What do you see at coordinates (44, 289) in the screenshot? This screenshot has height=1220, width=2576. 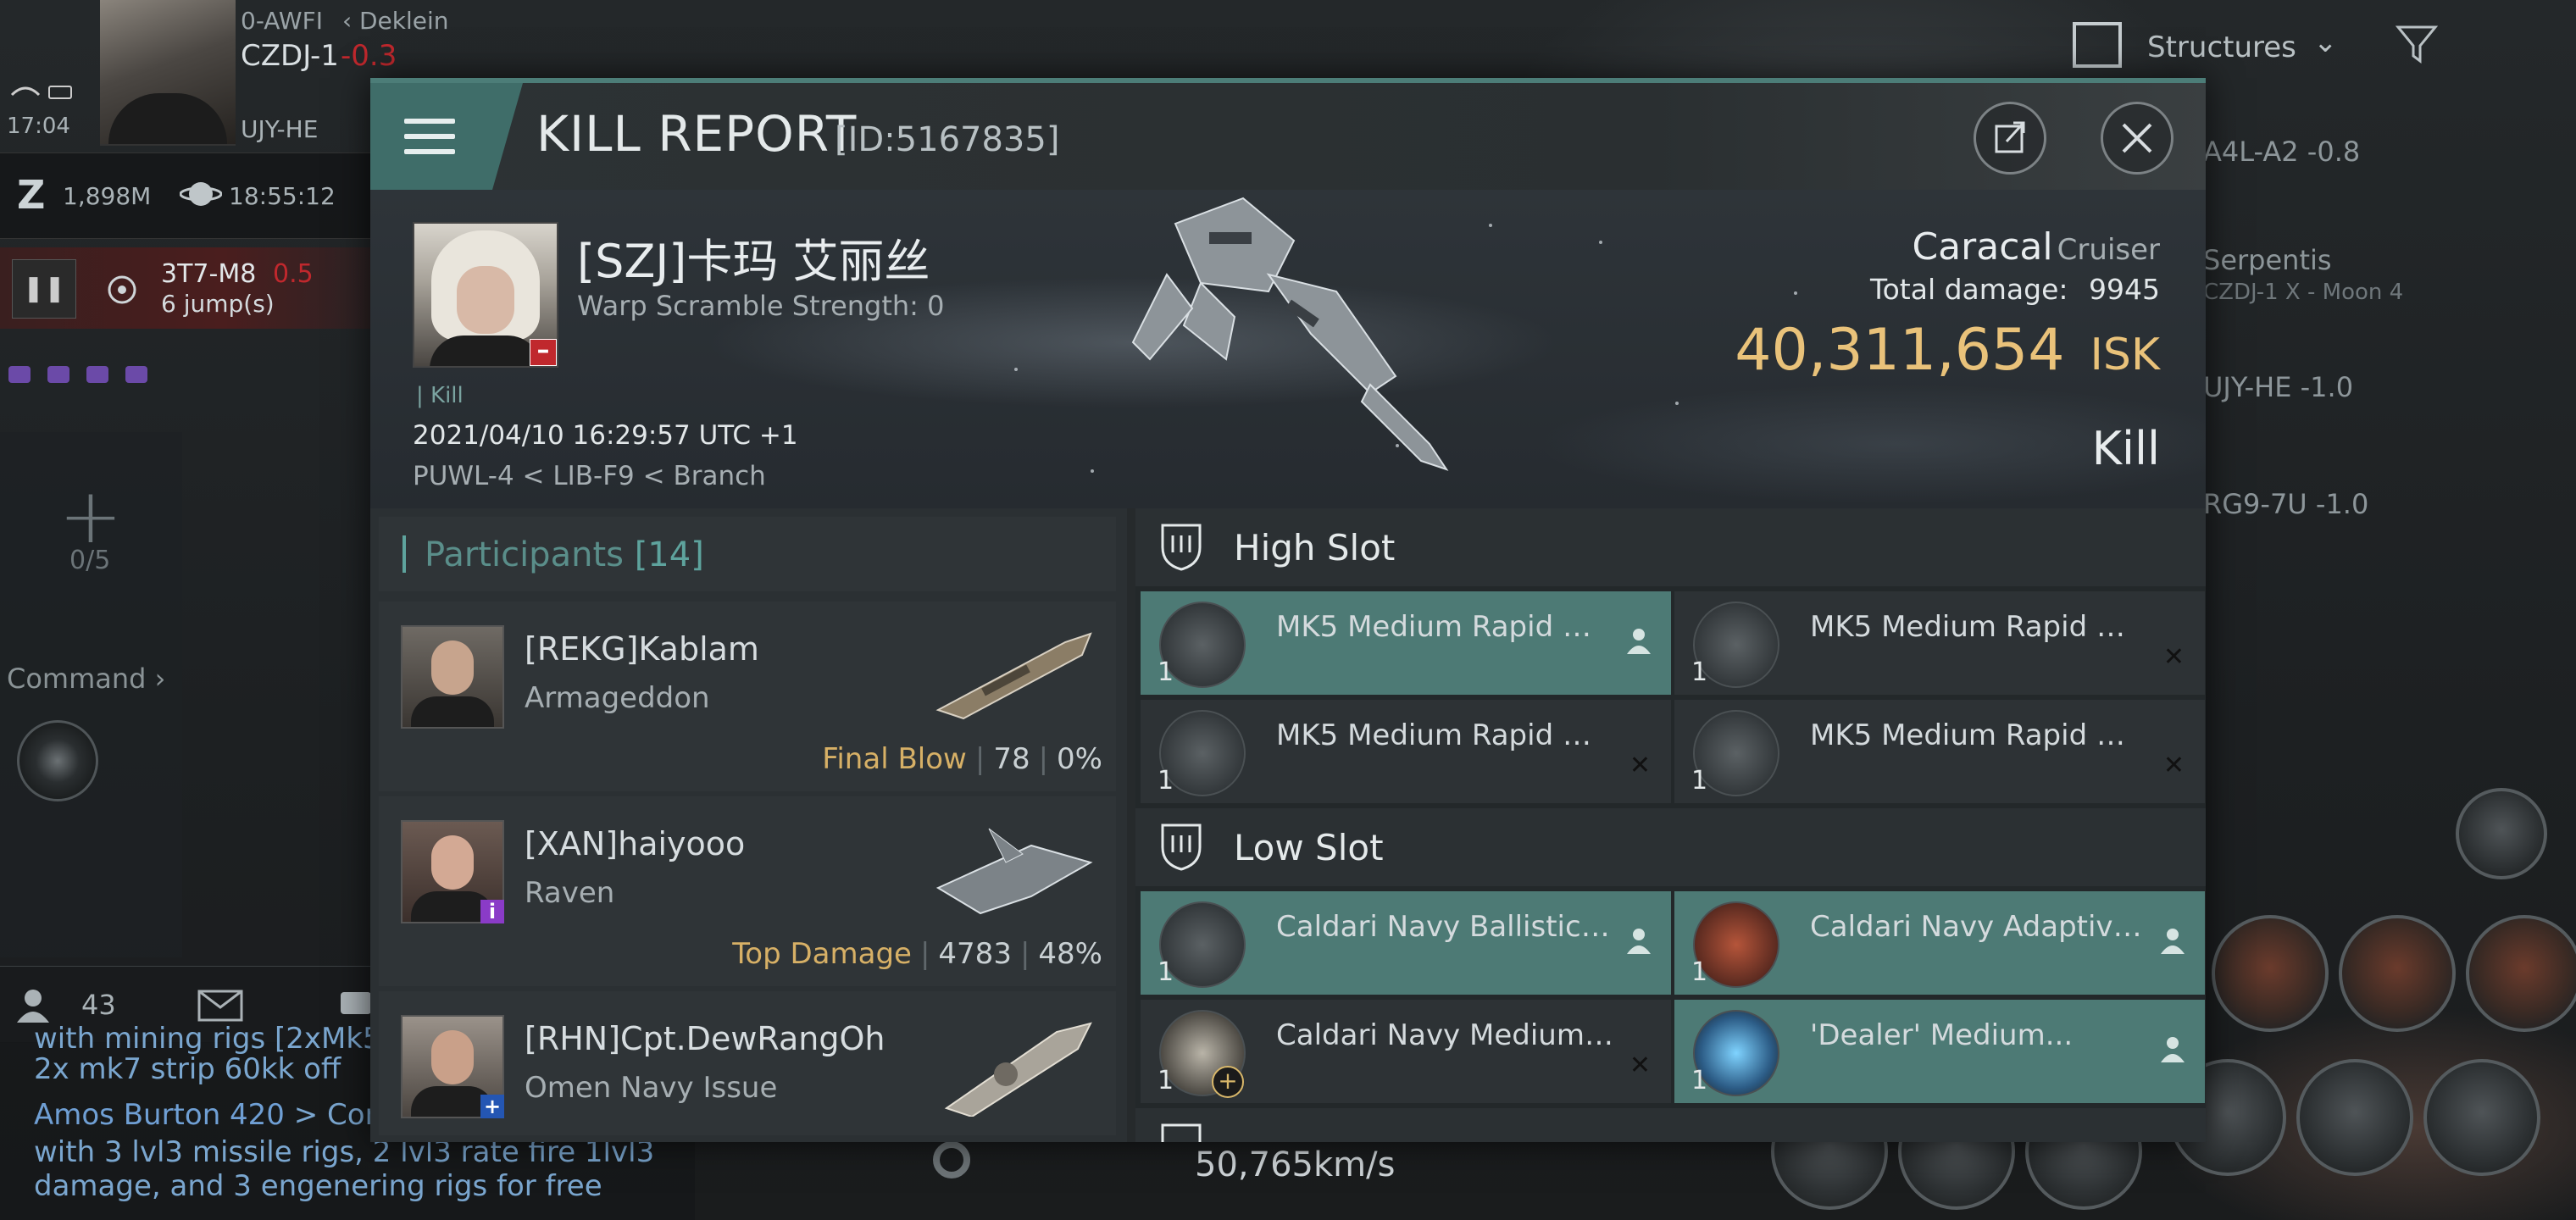 I see `pause-button: ❚❚` at bounding box center [44, 289].